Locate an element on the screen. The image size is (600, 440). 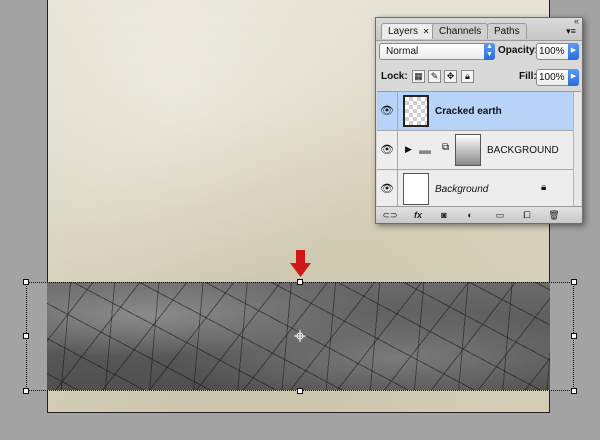
fx-icon: fx is located at coordinates (418, 215).